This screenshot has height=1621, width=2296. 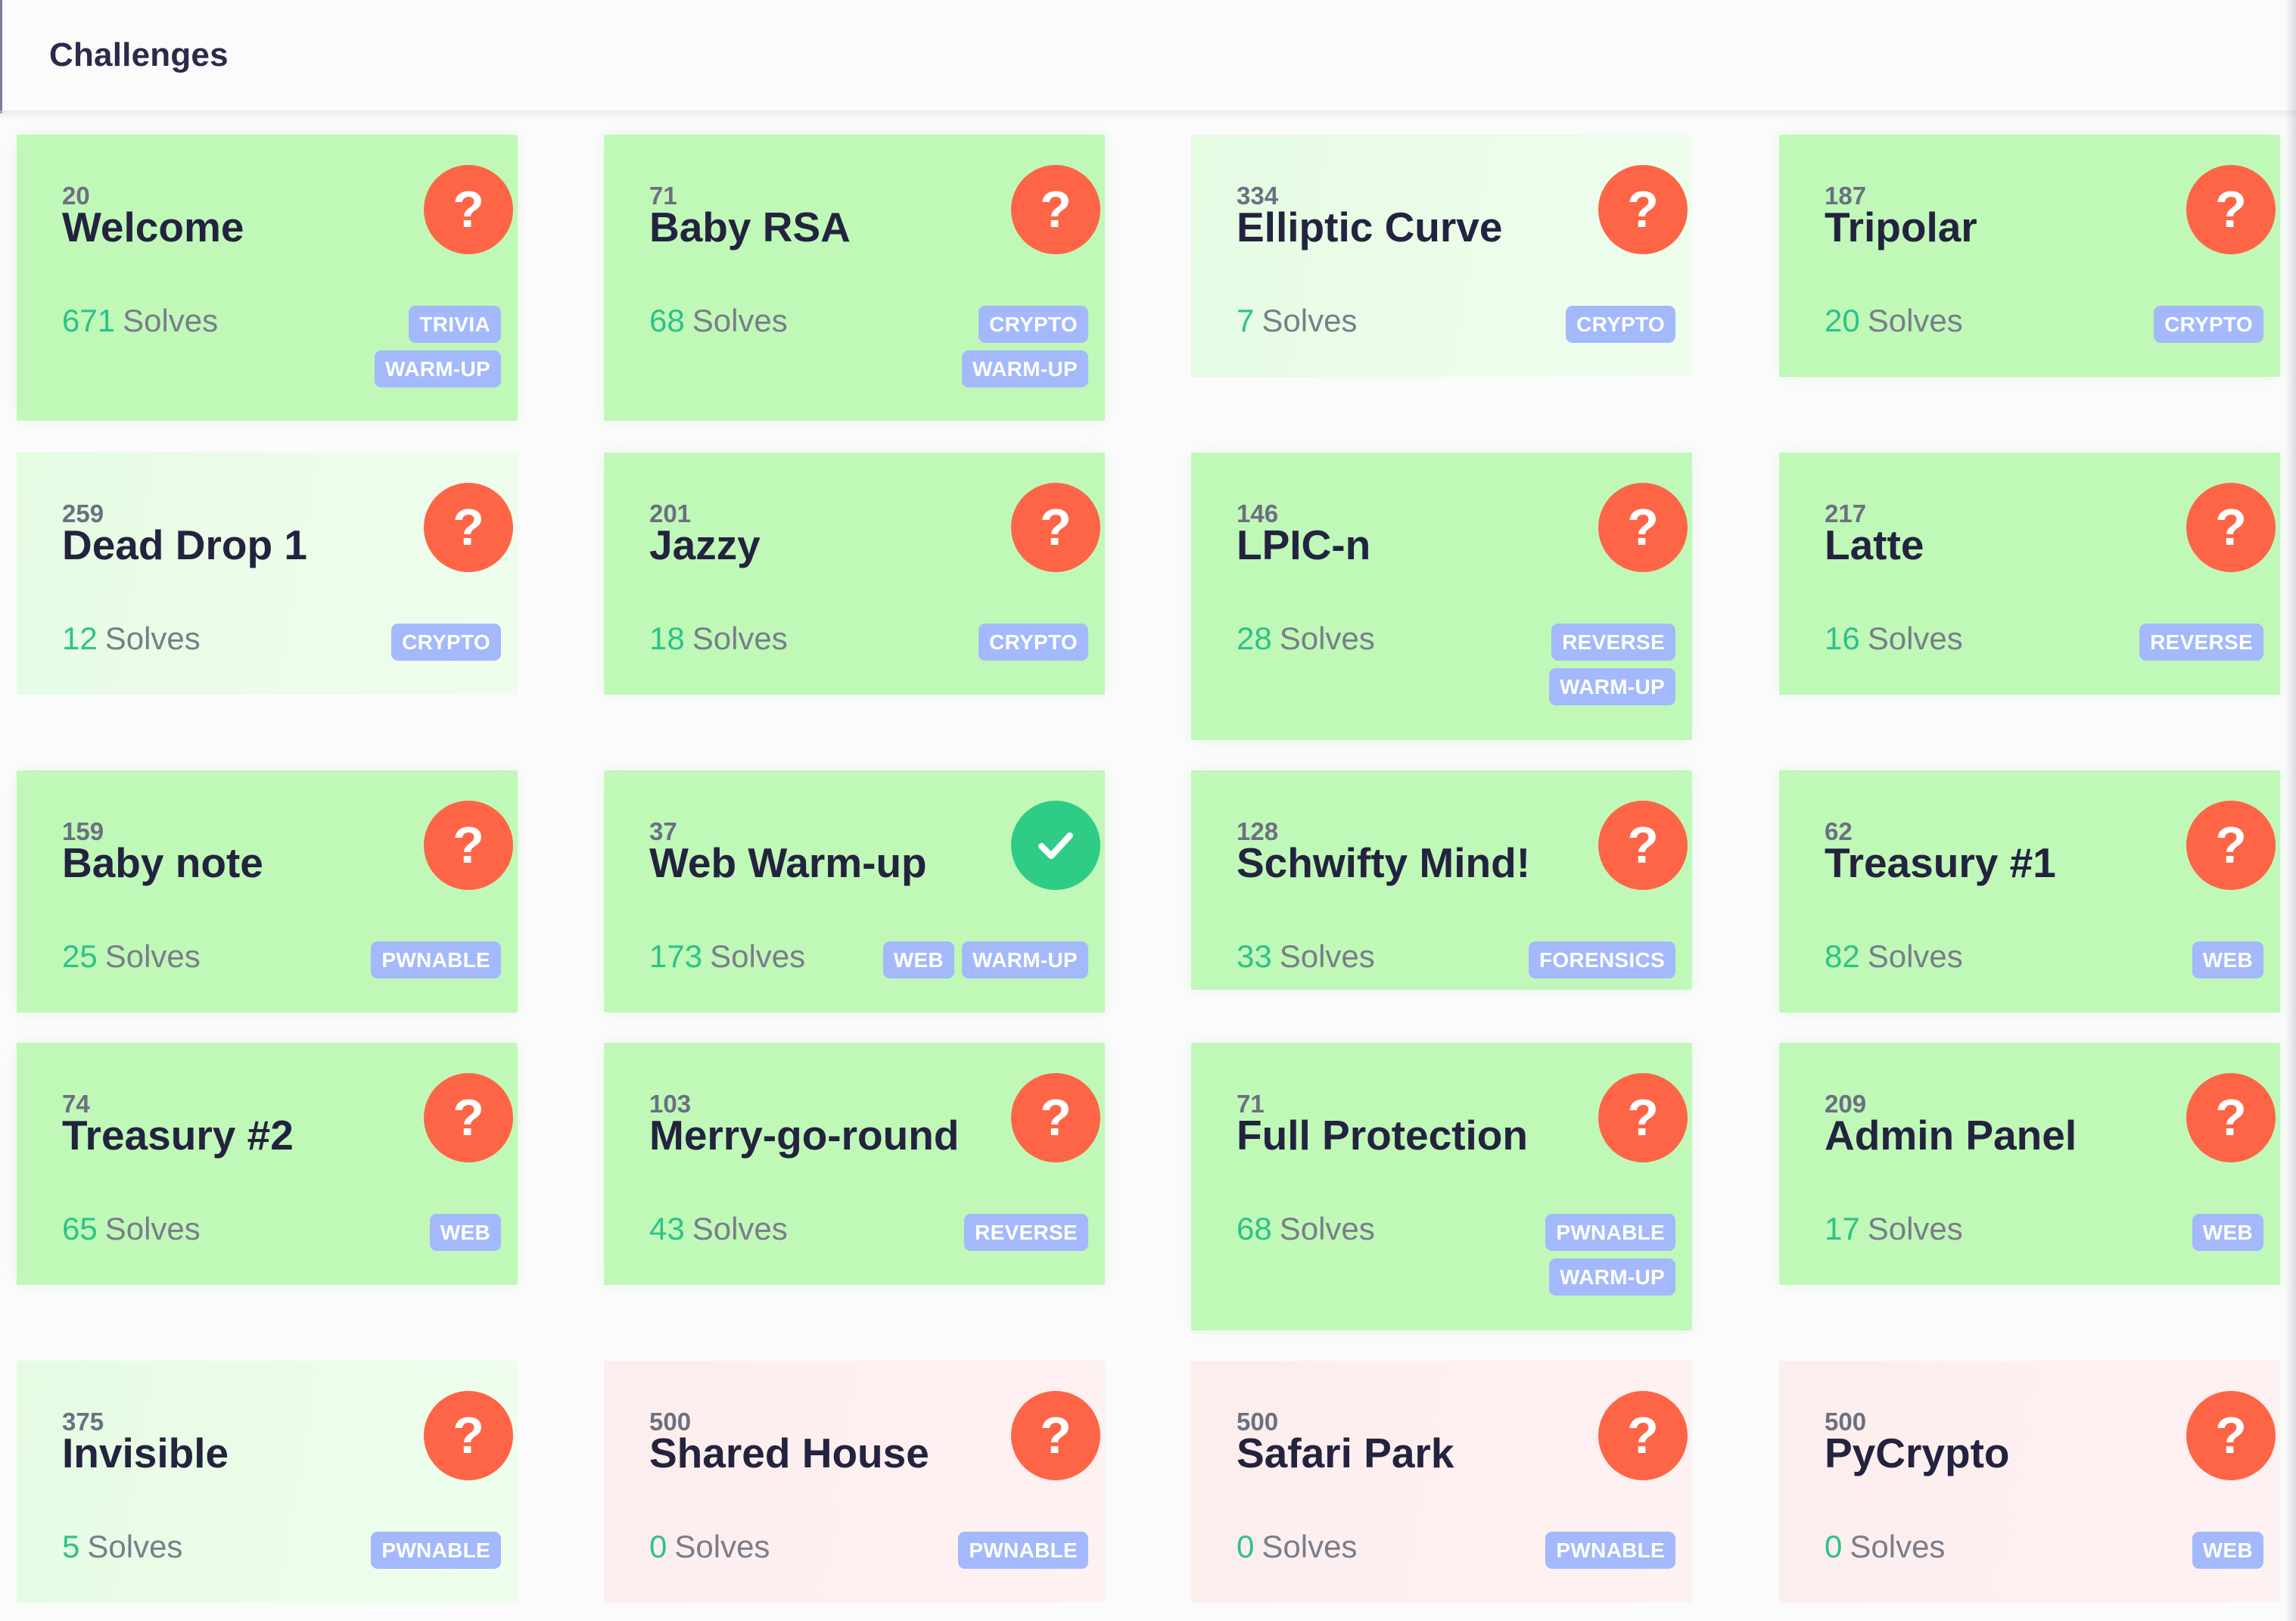 I want to click on challenge-card: 500 Safari Park 0 Solves? PWNABLE, so click(x=1442, y=1482).